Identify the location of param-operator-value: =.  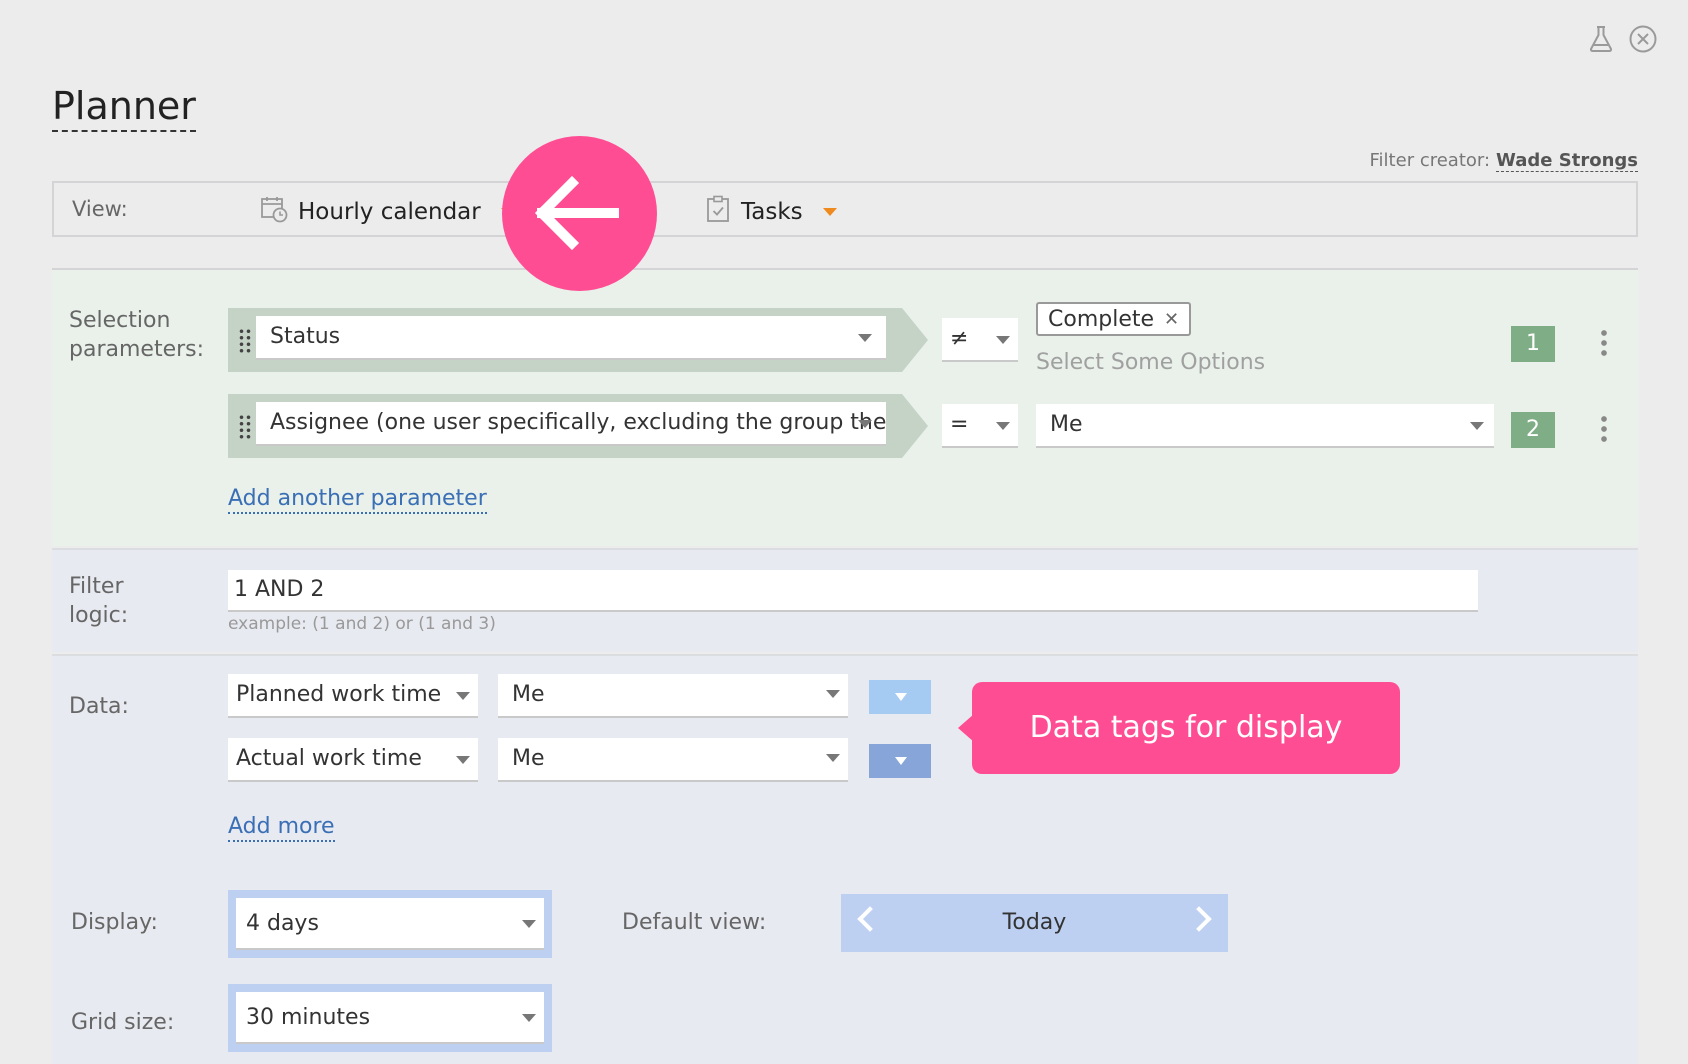
(959, 424).